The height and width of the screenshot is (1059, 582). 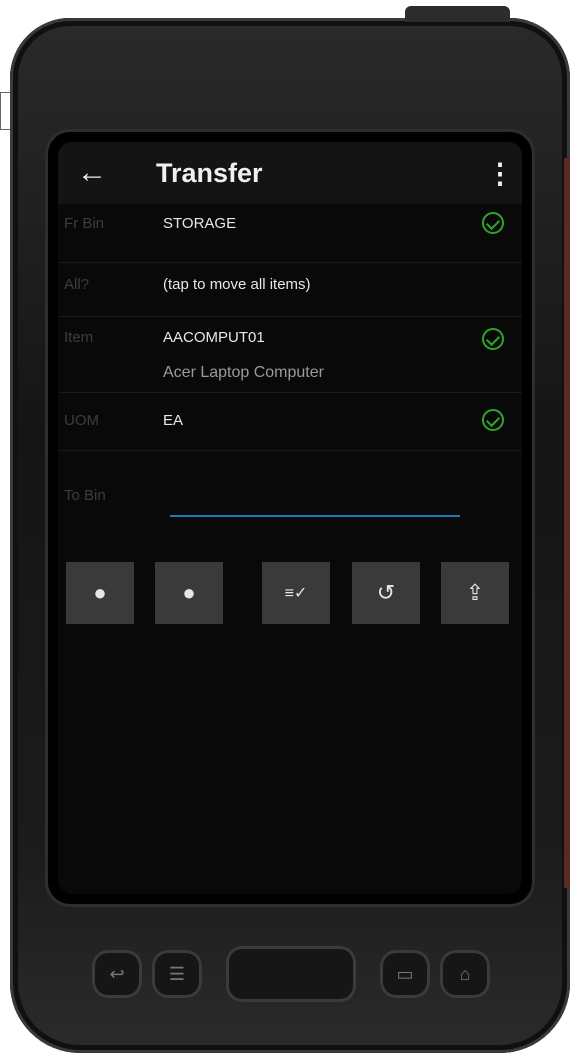 I want to click on page-title: Transfer, so click(x=209, y=172).